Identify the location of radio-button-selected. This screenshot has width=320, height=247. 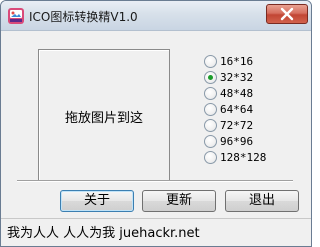
(210, 77).